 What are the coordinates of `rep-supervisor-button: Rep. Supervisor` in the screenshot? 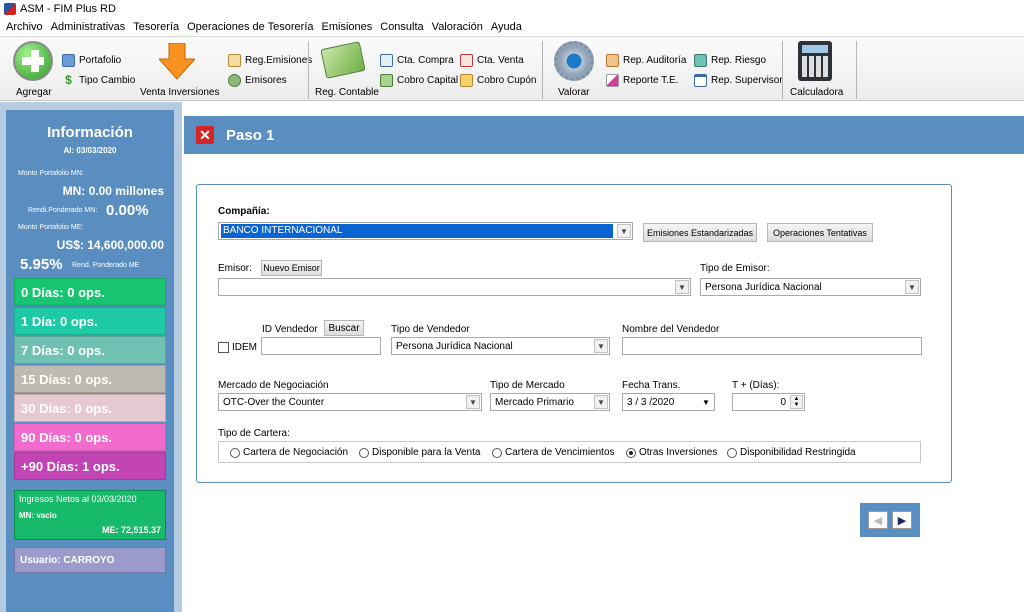 It's located at (738, 80).